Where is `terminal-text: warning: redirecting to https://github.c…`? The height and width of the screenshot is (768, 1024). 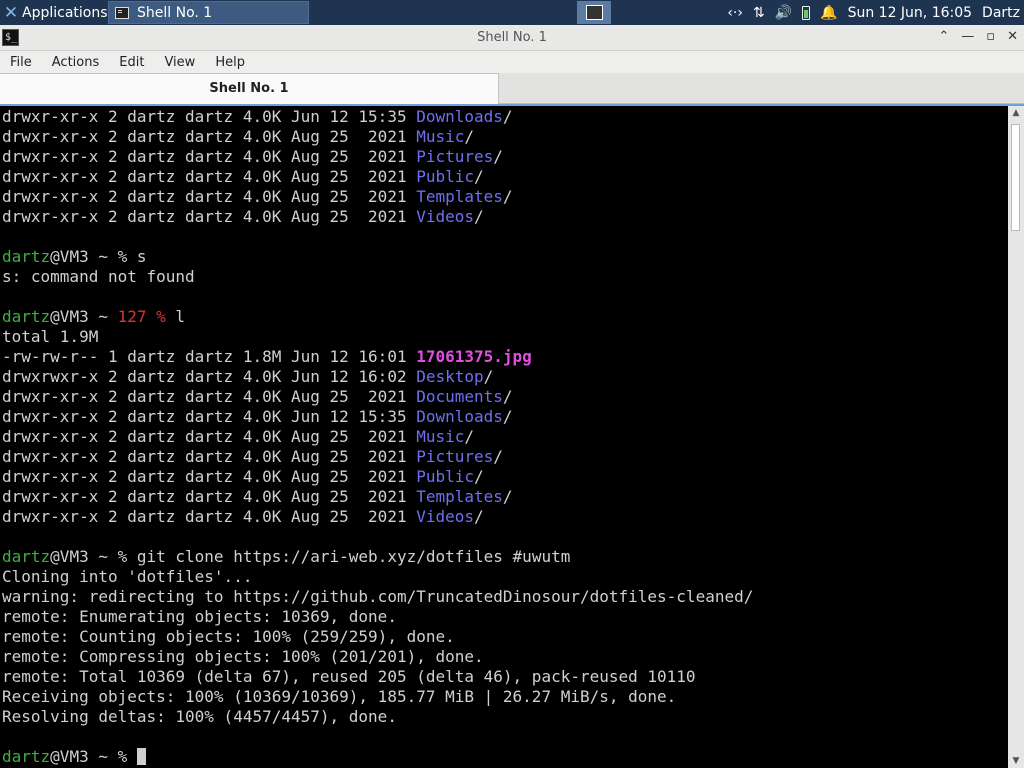
terminal-text: warning: redirecting to https://github.c… is located at coordinates (378, 596).